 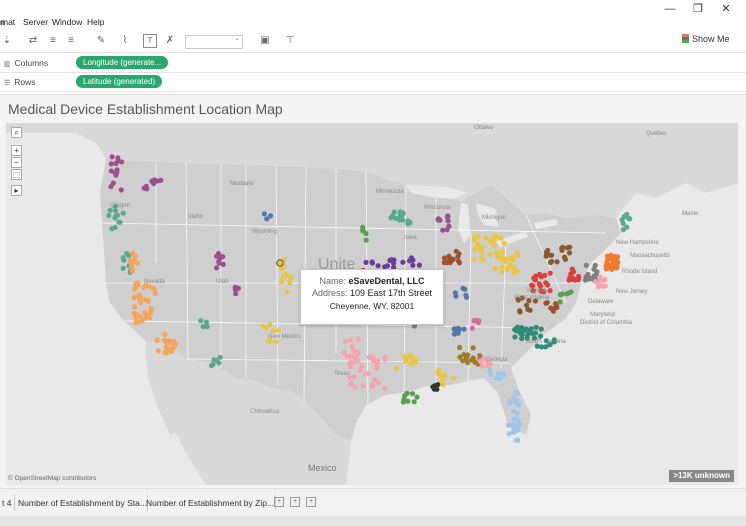 I want to click on highlight-pen-icon: ✎, so click(x=101, y=41).